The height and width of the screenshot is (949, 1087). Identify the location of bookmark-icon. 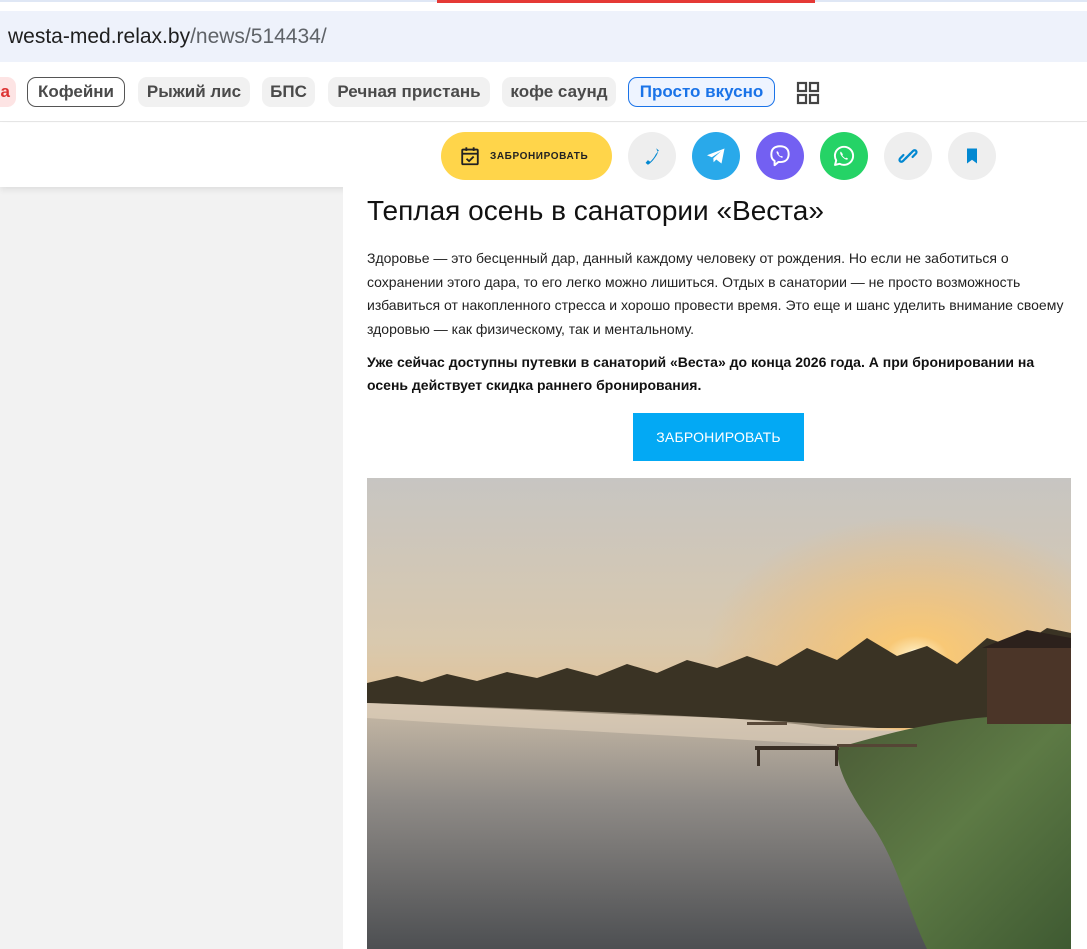
(972, 156).